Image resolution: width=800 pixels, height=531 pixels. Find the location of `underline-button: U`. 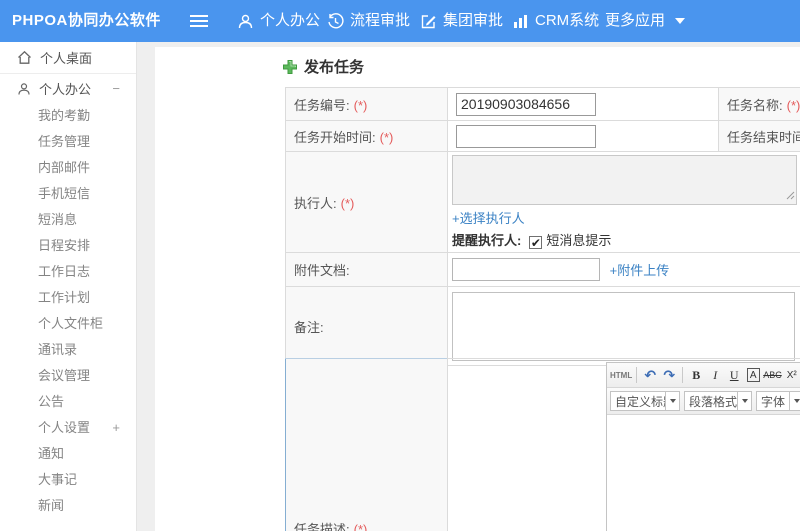

underline-button: U is located at coordinates (734, 375).